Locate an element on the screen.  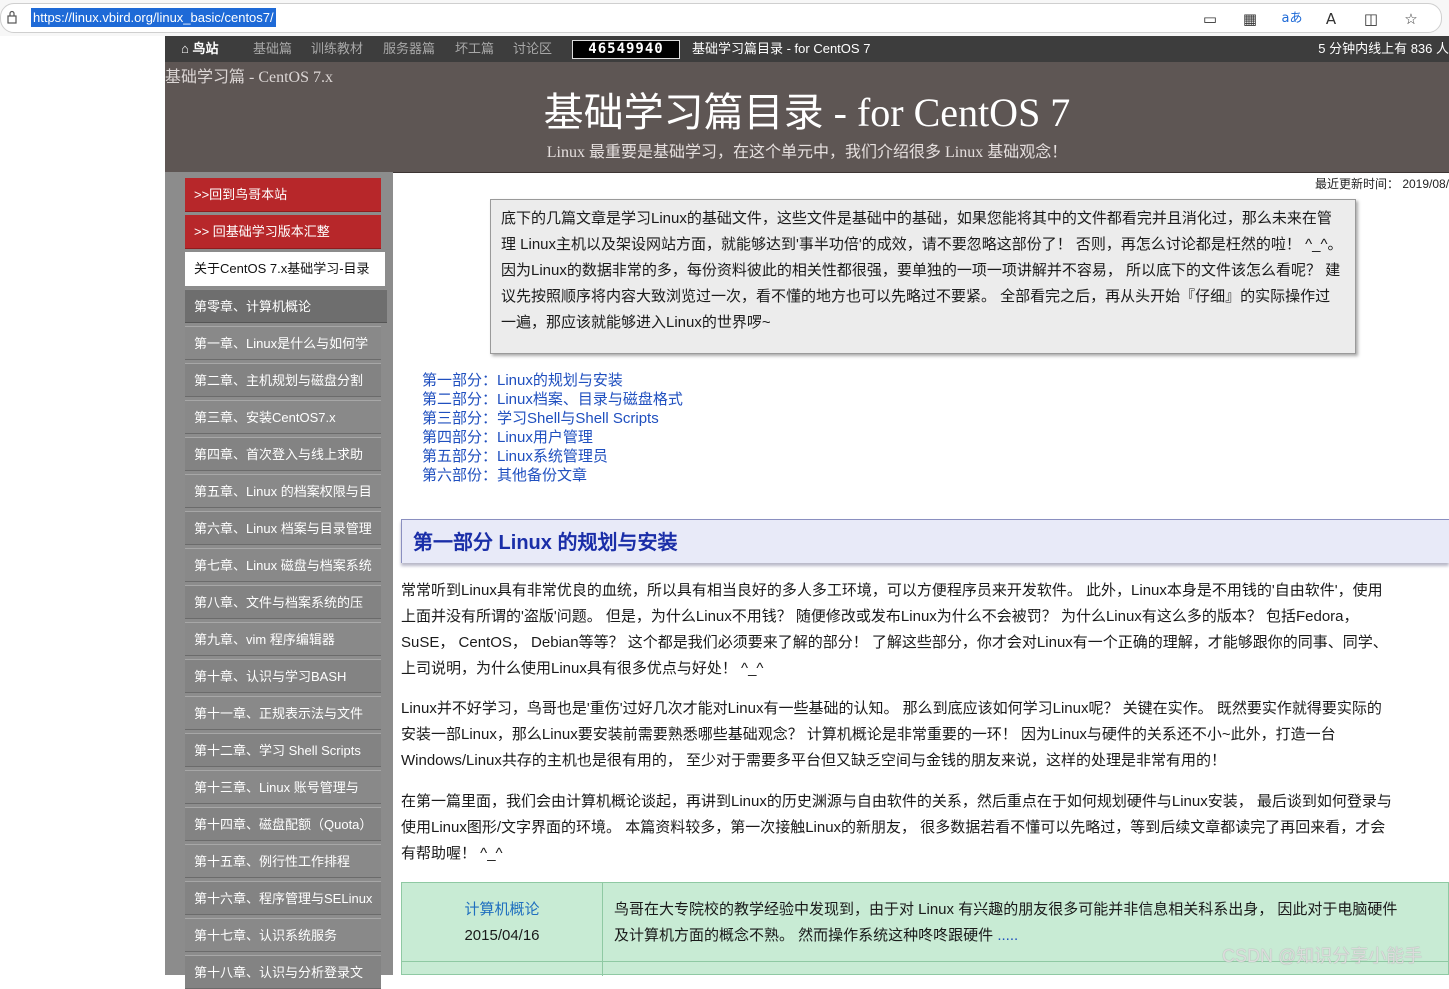
sidebar-item-back-versions: >> 回基础学习版本汇整 is located at coordinates (283, 232).